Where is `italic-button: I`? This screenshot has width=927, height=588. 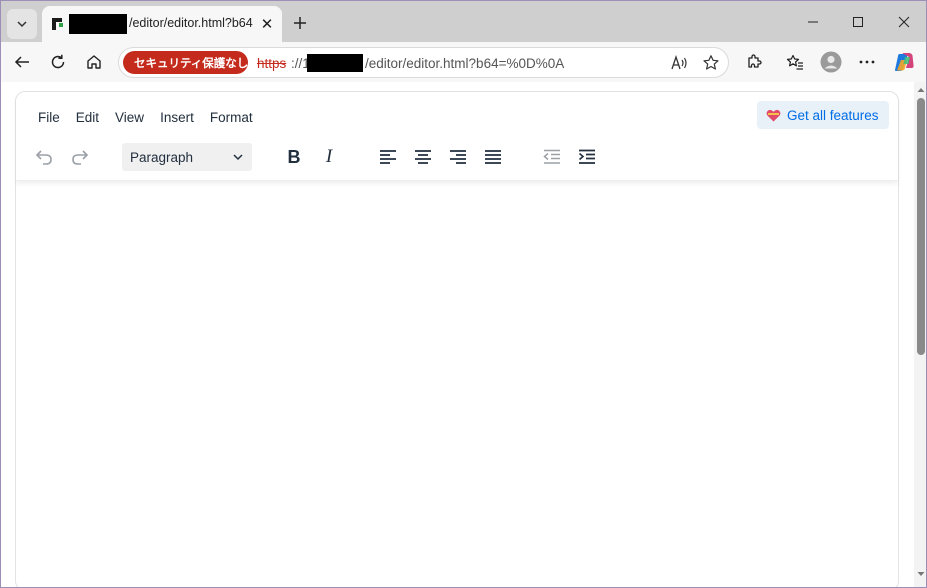 italic-button: I is located at coordinates (329, 157).